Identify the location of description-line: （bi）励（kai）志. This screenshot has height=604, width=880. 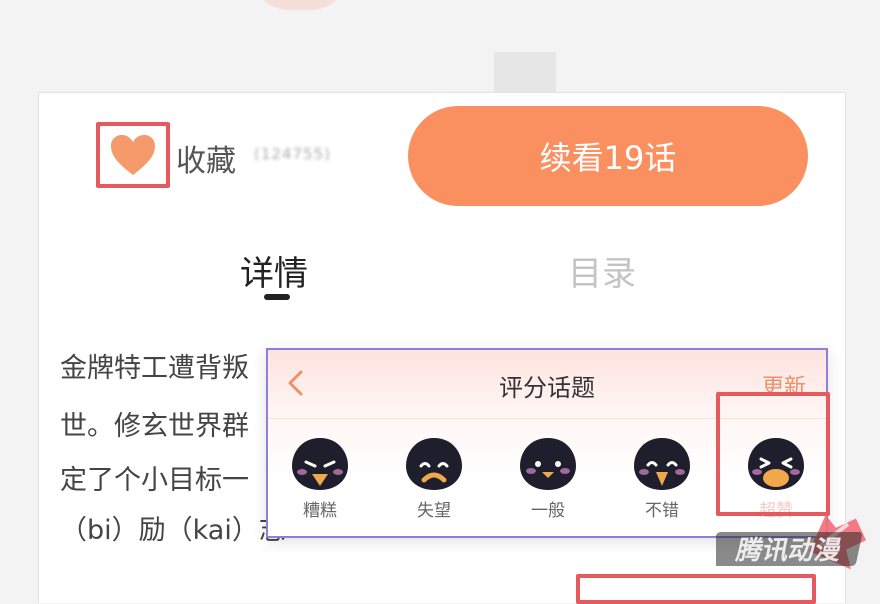
(173, 530).